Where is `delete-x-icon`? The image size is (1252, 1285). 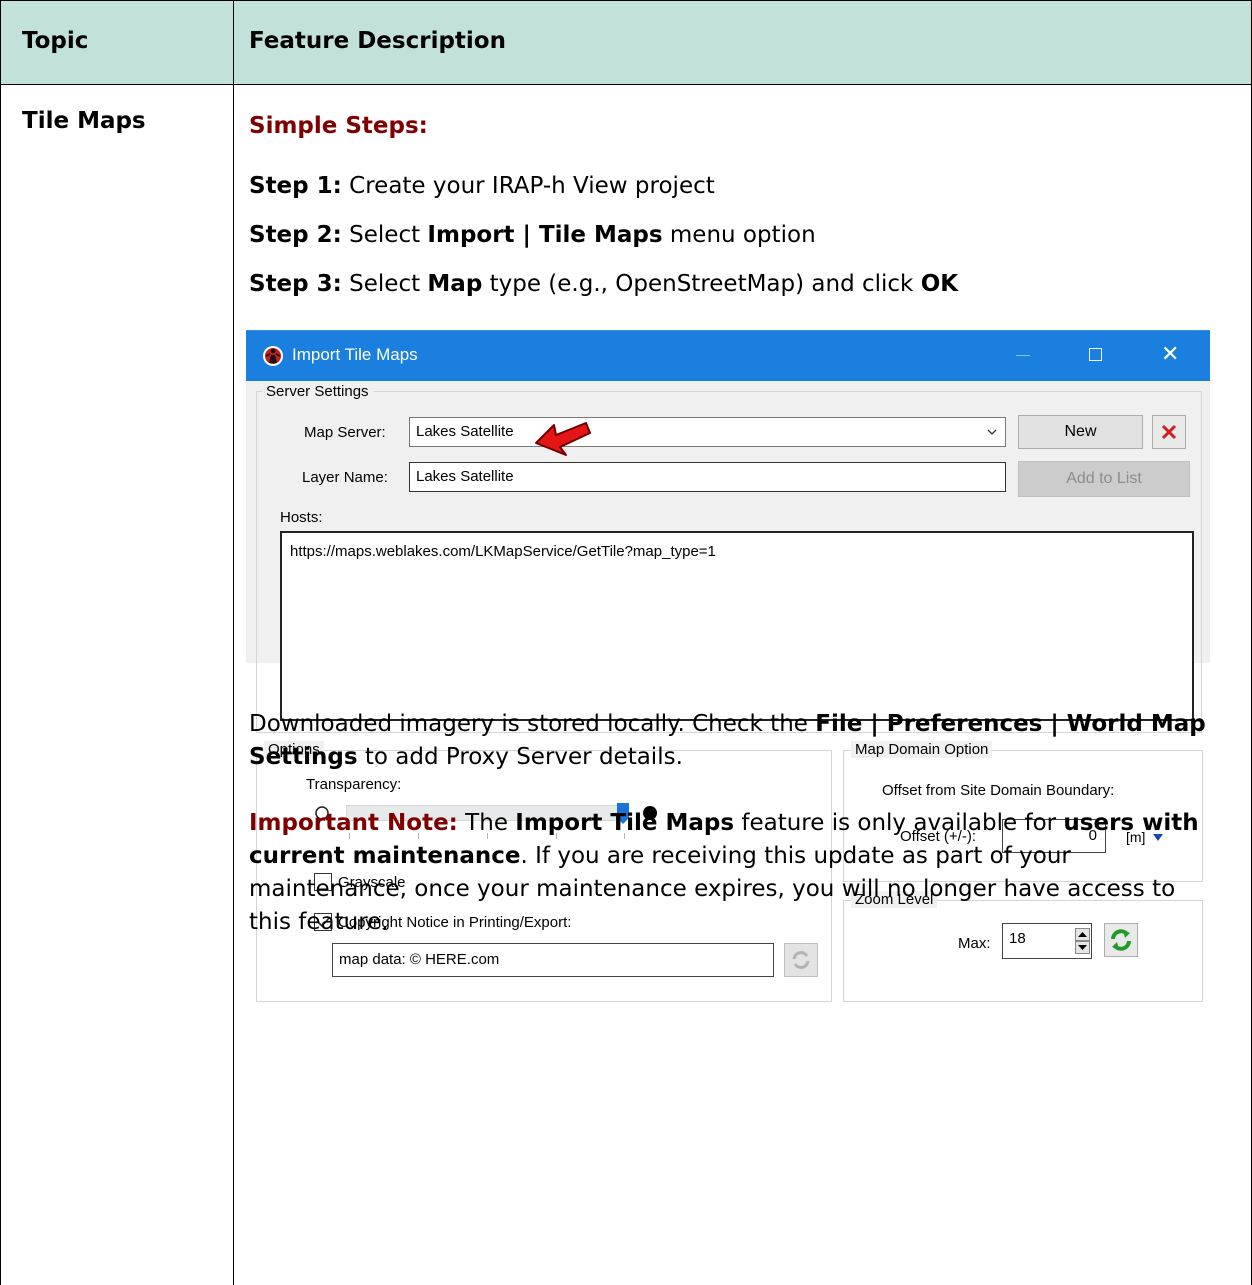 delete-x-icon is located at coordinates (1169, 432).